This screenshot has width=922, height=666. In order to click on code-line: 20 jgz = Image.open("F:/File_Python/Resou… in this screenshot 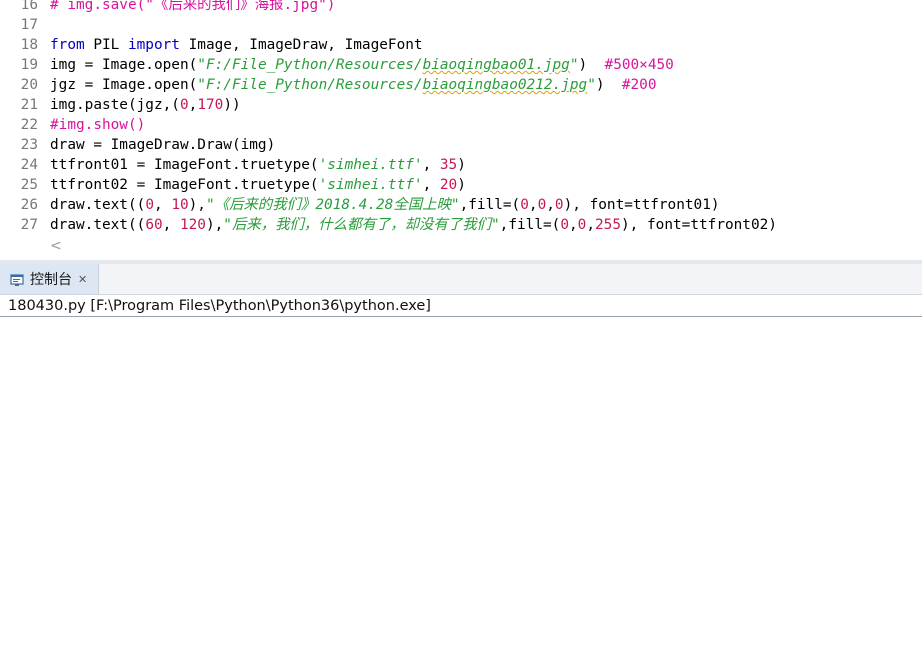, I will do `click(461, 85)`.